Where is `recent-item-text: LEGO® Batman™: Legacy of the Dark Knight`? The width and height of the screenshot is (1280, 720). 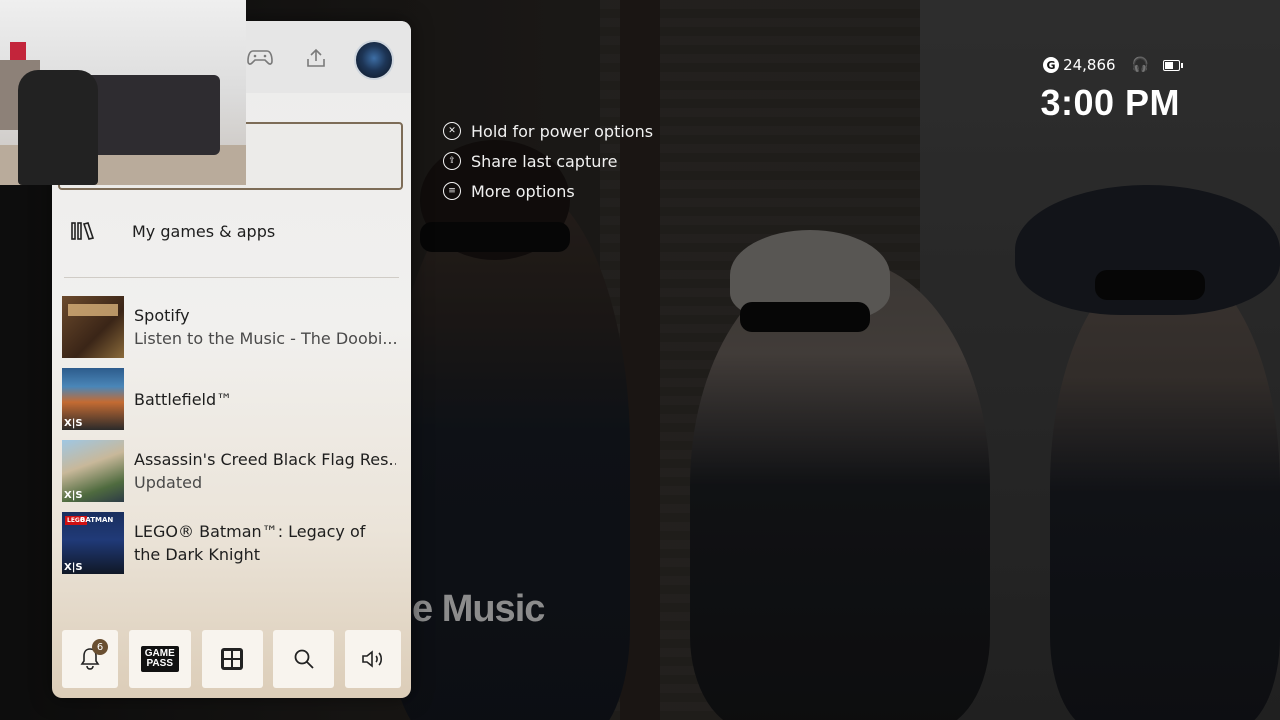 recent-item-text: LEGO® Batman™: Legacy of the Dark Knight is located at coordinates (265, 543).